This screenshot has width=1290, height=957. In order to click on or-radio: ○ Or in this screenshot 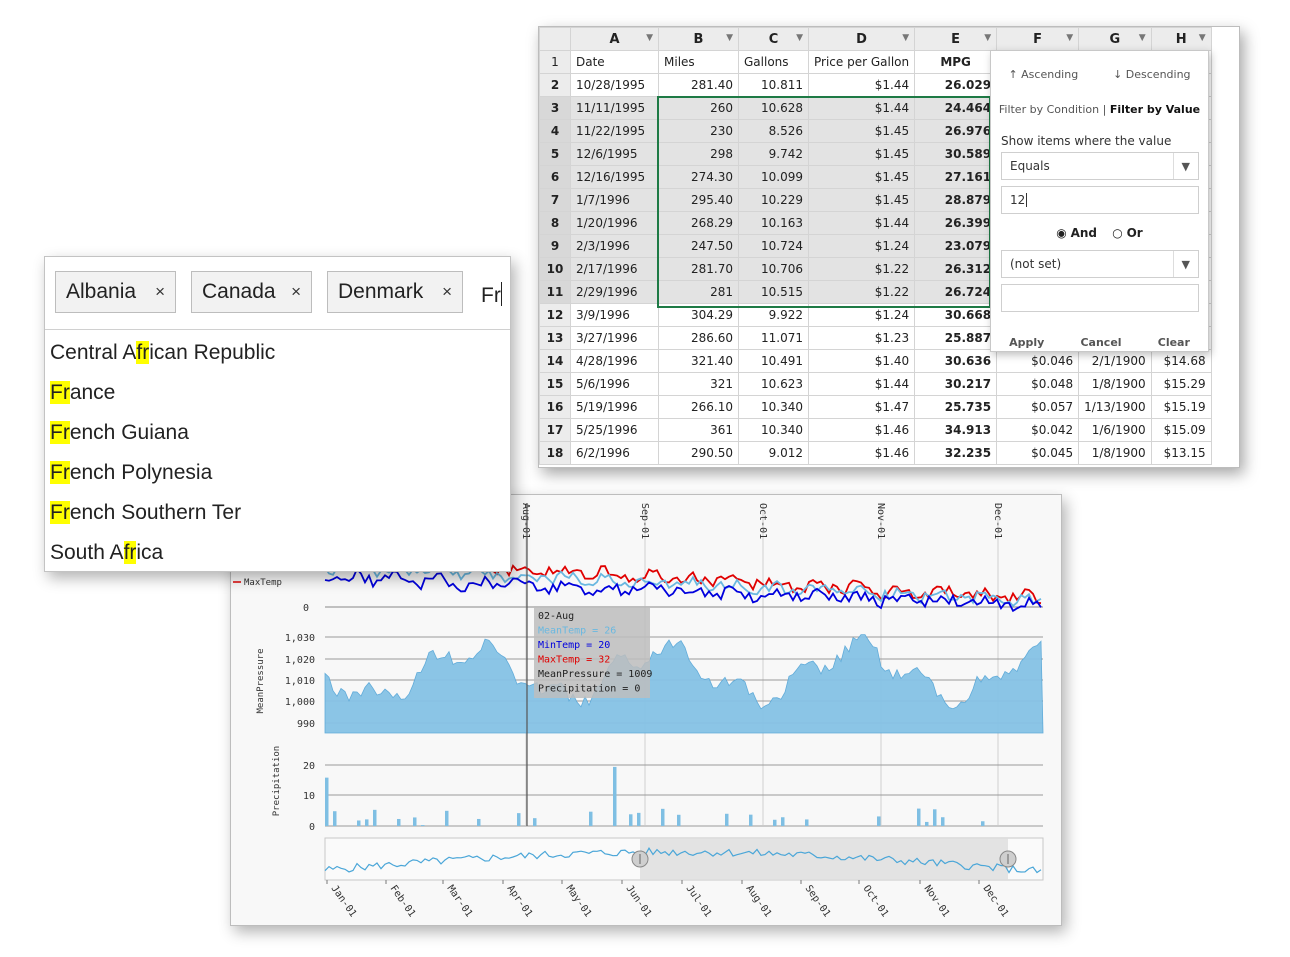, I will do `click(1127, 233)`.